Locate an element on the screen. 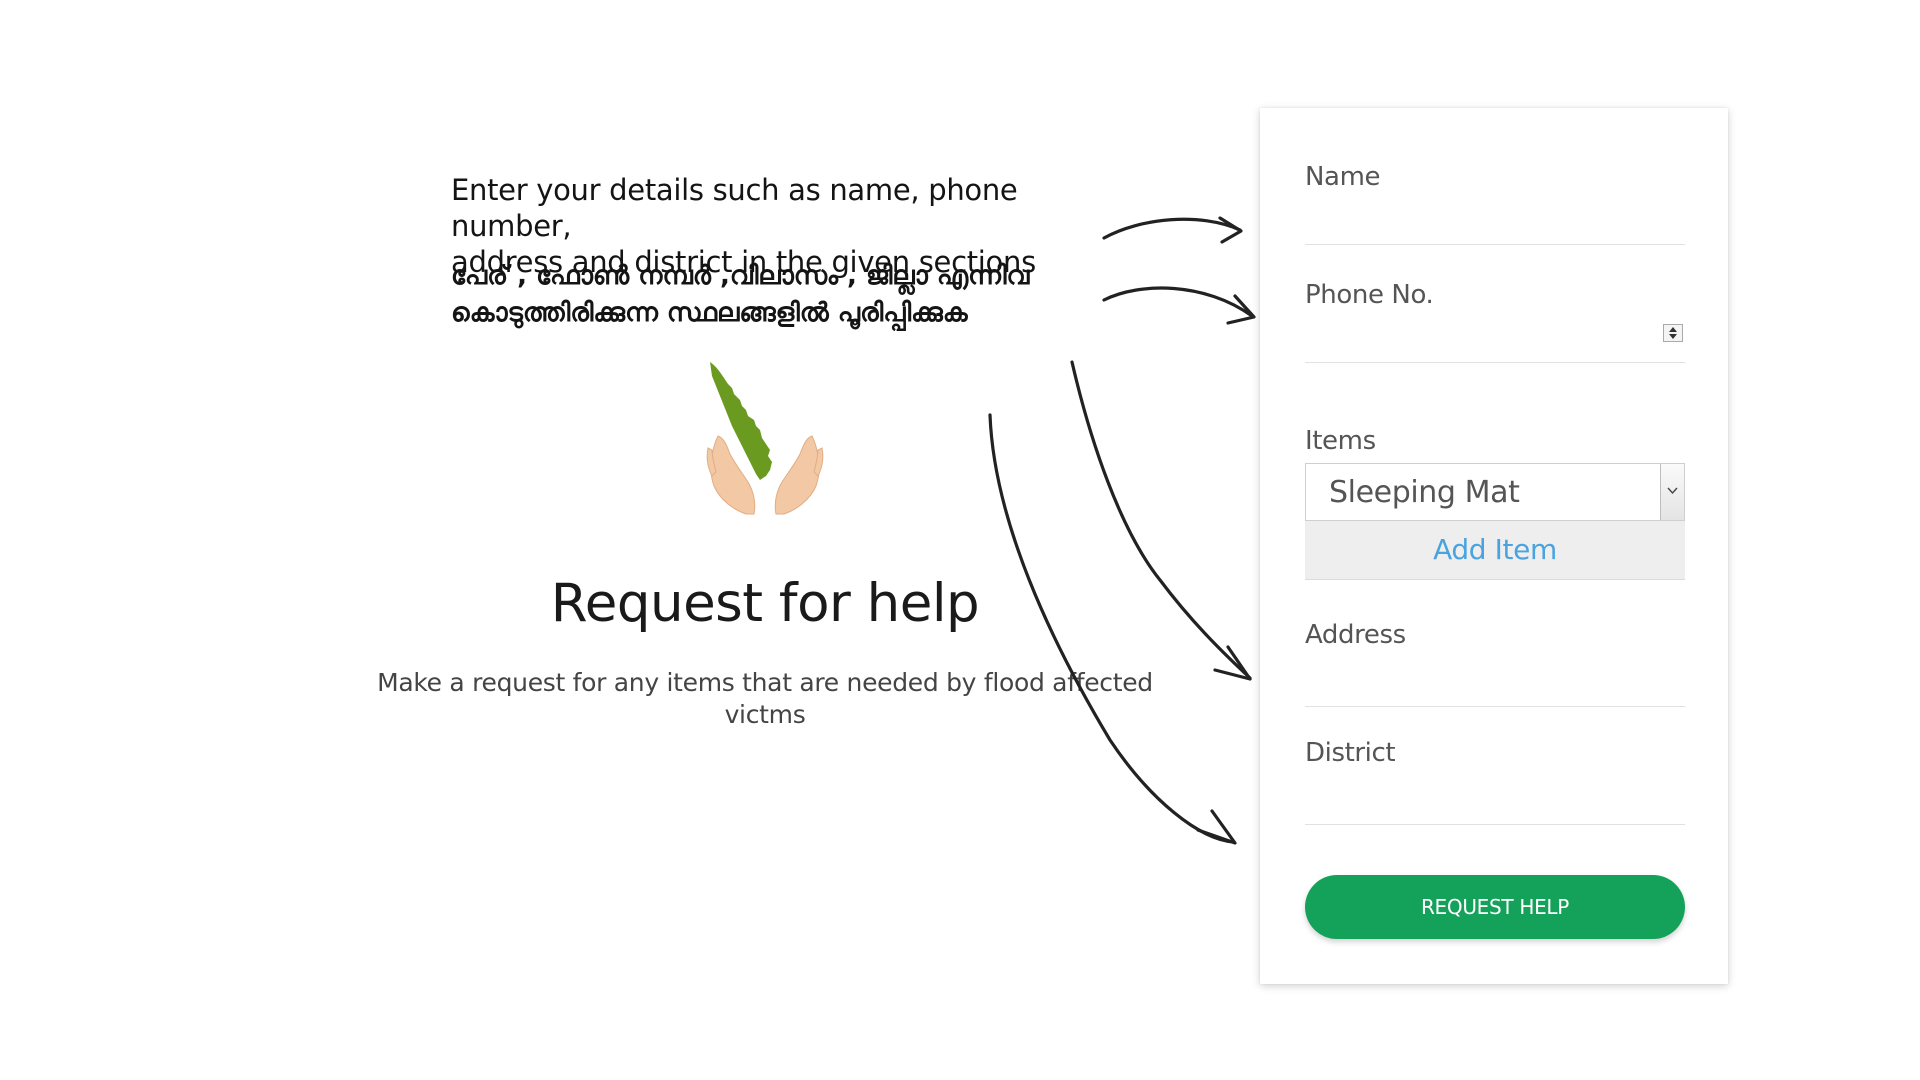 Image resolution: width=1920 pixels, height=1080 pixels. phone-label: Phone No. is located at coordinates (1369, 295).